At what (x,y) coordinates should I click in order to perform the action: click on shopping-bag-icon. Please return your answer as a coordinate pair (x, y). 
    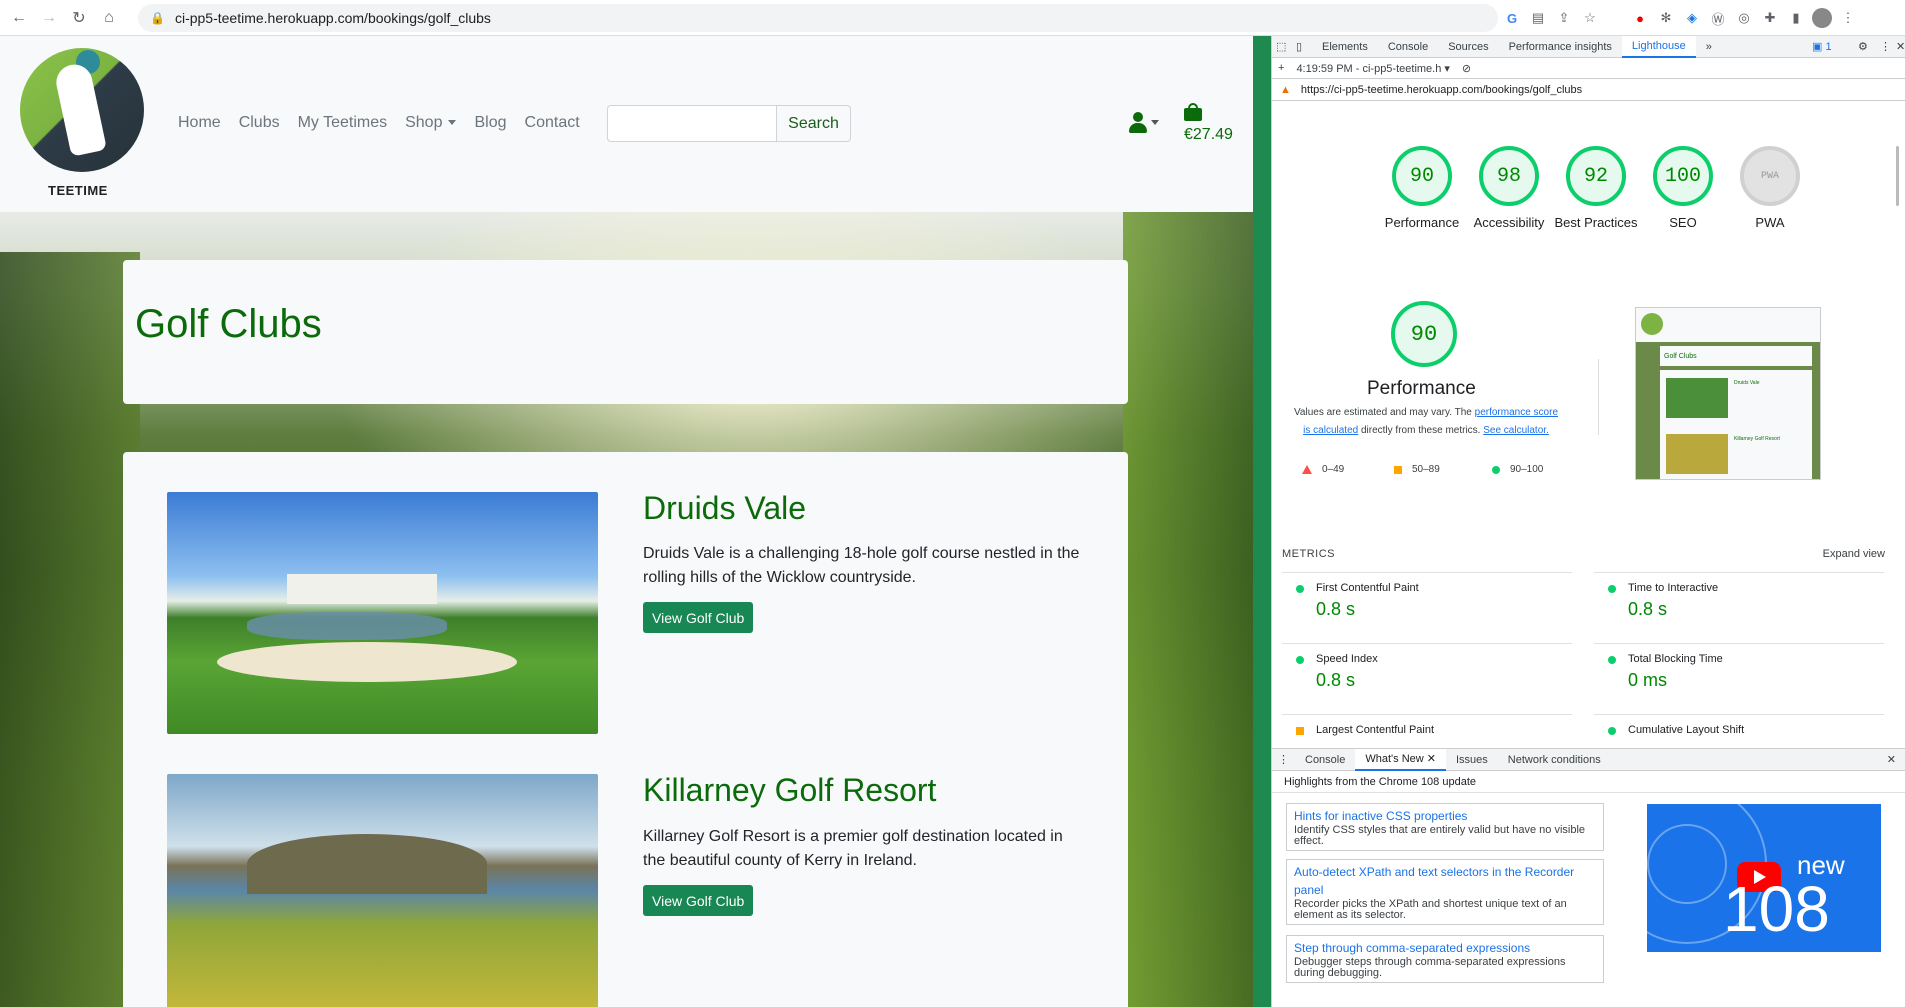
    Looking at the image, I should click on (1193, 112).